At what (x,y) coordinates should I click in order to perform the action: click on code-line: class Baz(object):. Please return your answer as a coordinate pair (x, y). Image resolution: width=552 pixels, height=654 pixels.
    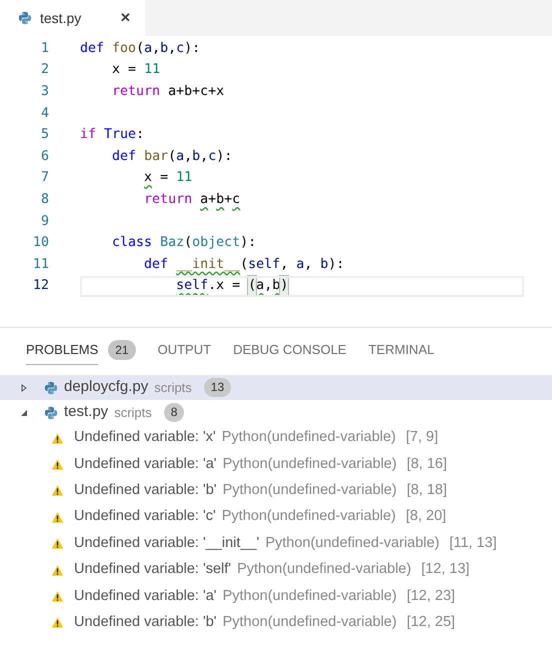
    Looking at the image, I should click on (183, 243).